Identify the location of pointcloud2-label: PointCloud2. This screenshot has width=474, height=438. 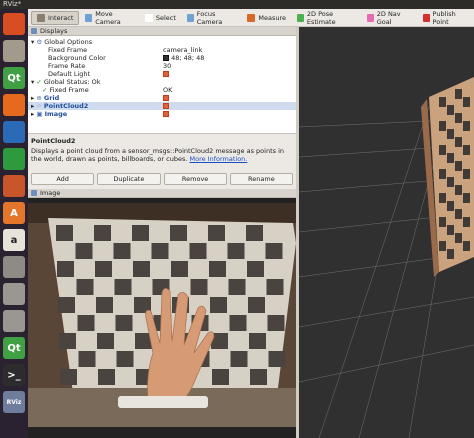
(66, 106).